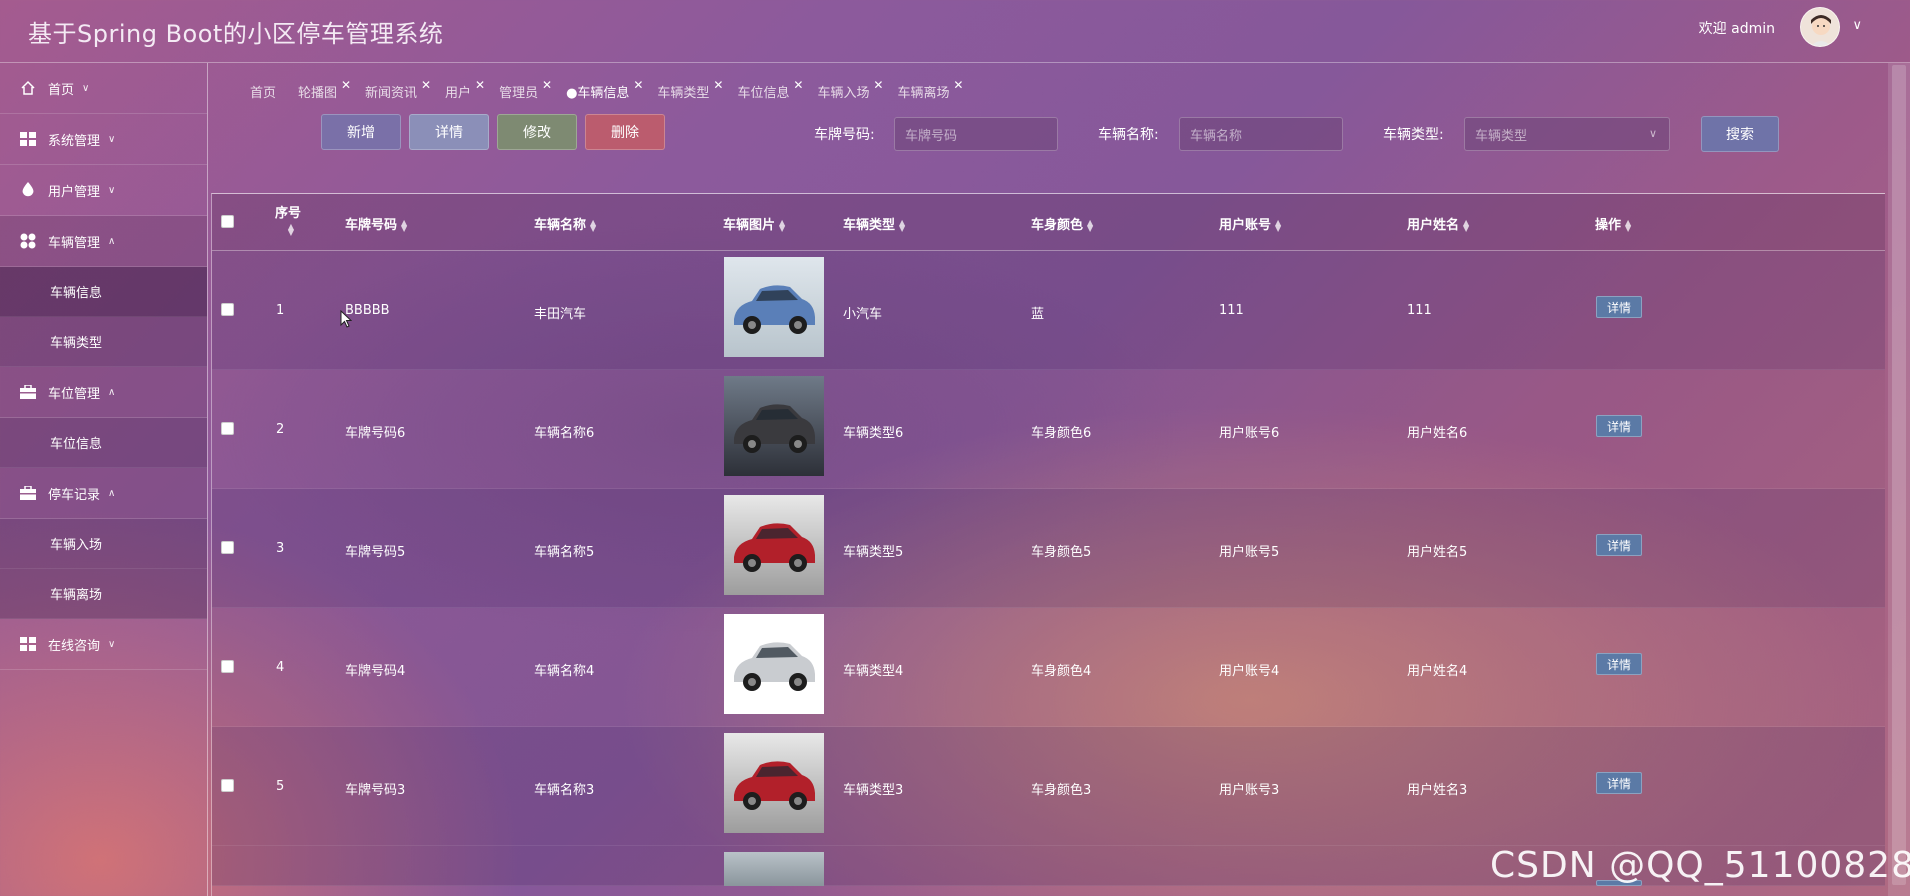 The height and width of the screenshot is (896, 1910). Describe the element at coordinates (465, 91) in the screenshot. I see `tab-users: 用户 ✕` at that location.